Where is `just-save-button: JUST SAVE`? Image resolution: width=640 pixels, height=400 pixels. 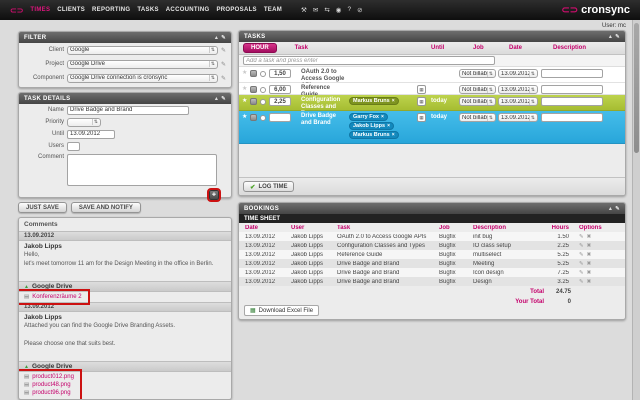 just-save-button: JUST SAVE is located at coordinates (42, 207).